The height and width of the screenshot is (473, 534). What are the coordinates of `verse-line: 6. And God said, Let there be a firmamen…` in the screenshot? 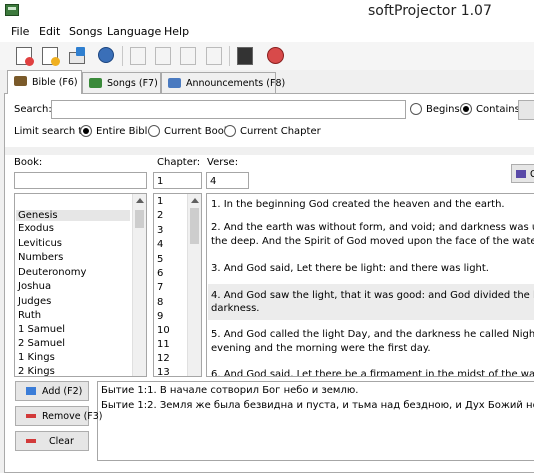 It's located at (372, 372).